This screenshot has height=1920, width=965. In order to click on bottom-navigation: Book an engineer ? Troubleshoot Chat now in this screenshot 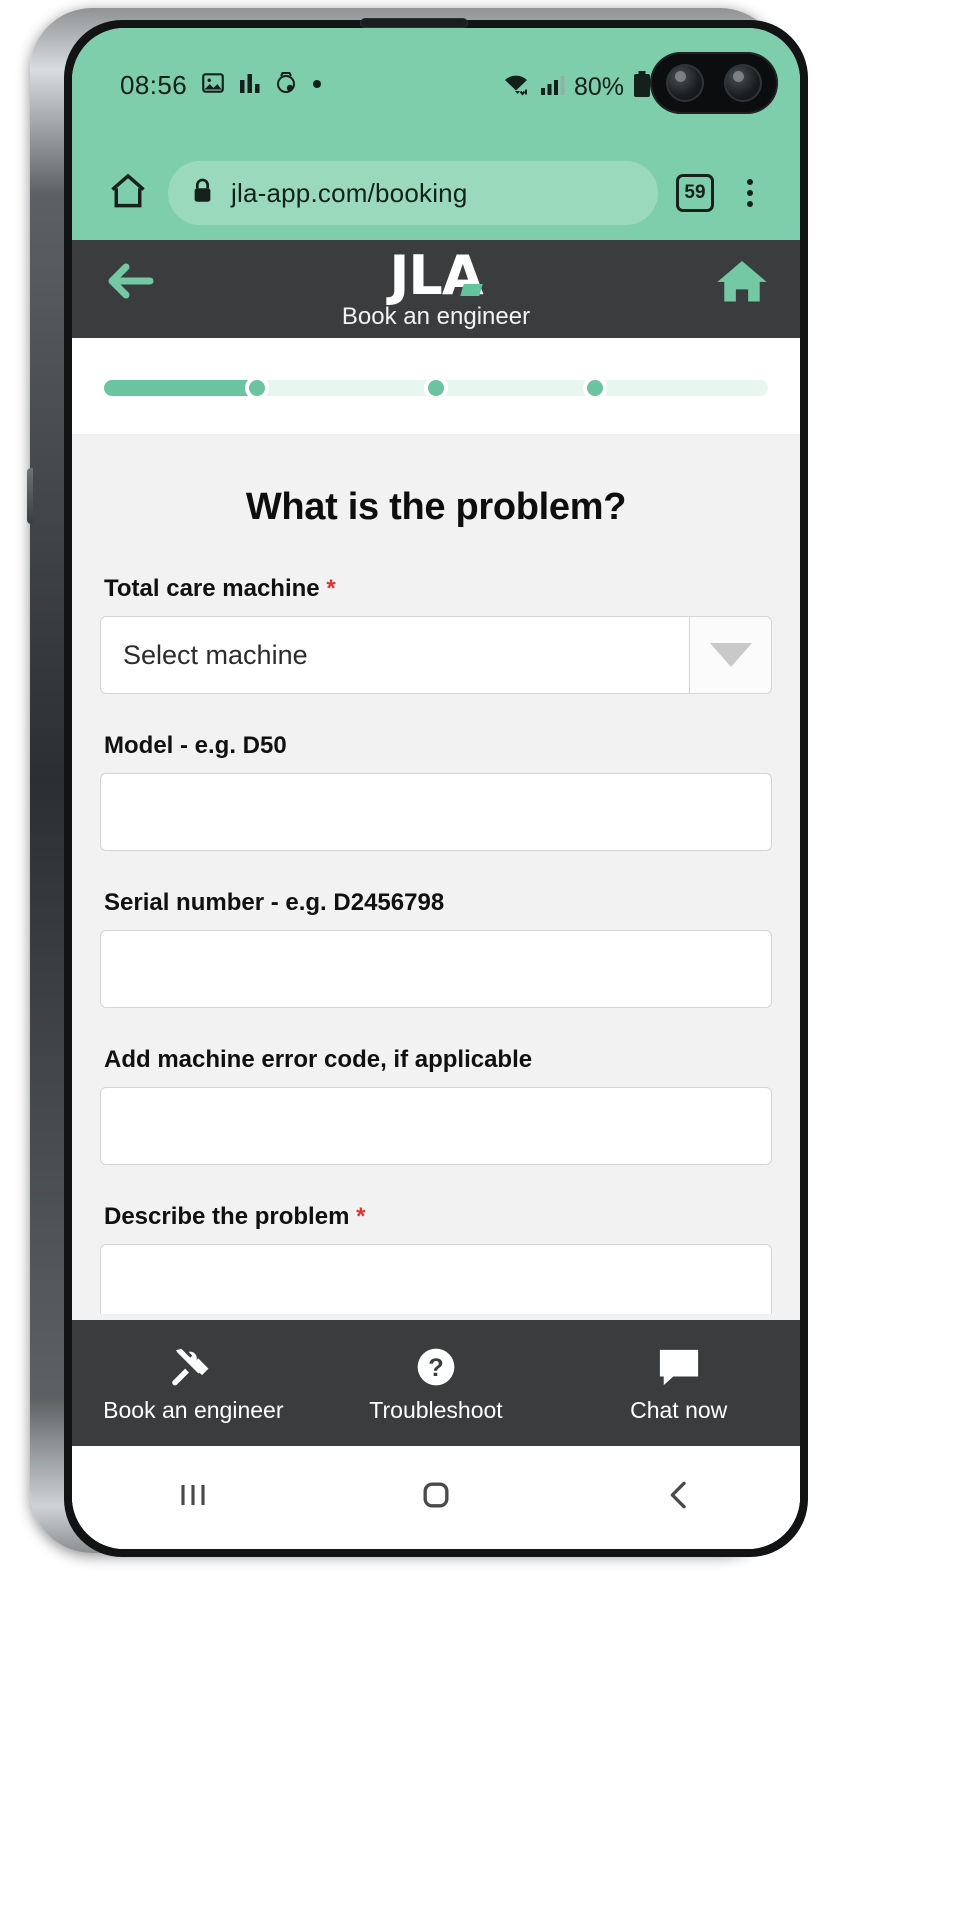, I will do `click(436, 1383)`.